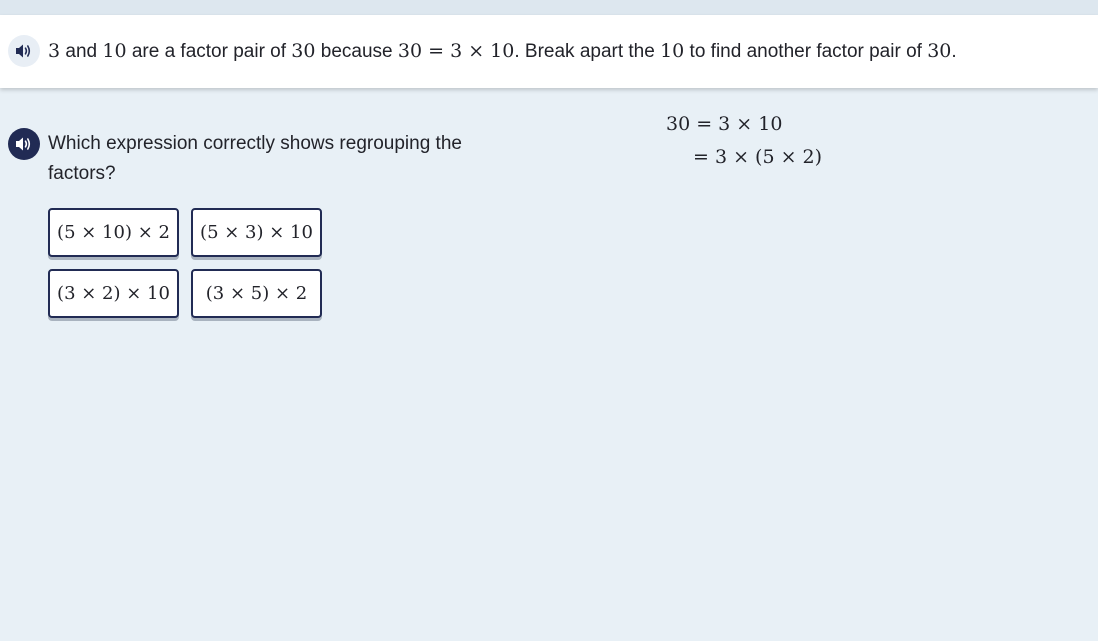  Describe the element at coordinates (806, 51) in the screenshot. I see `header-part: to find another factor pair of` at that location.